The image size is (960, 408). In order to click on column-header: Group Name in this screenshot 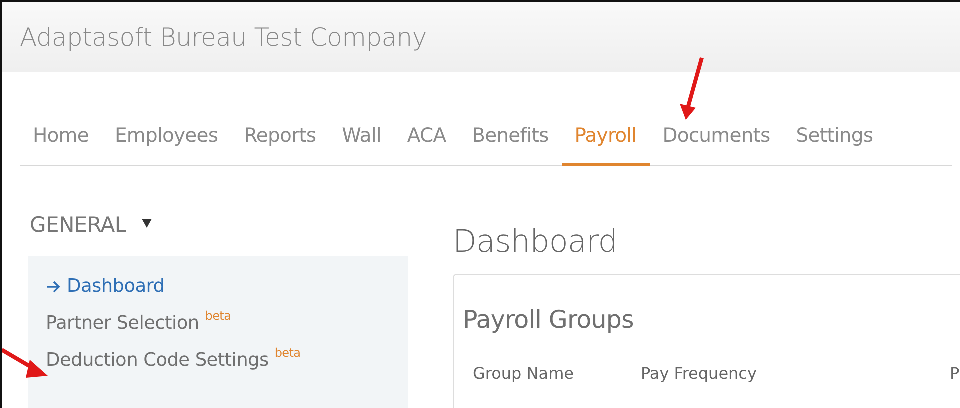, I will do `click(524, 373)`.